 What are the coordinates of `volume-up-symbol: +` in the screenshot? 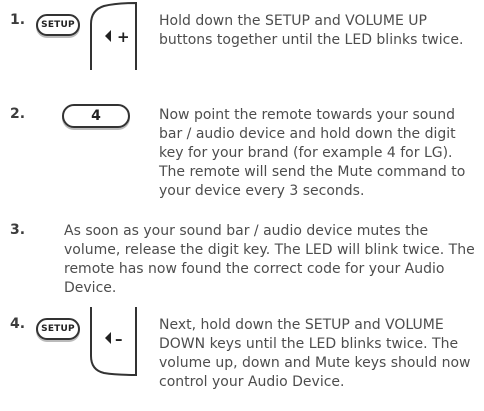 It's located at (123, 37).